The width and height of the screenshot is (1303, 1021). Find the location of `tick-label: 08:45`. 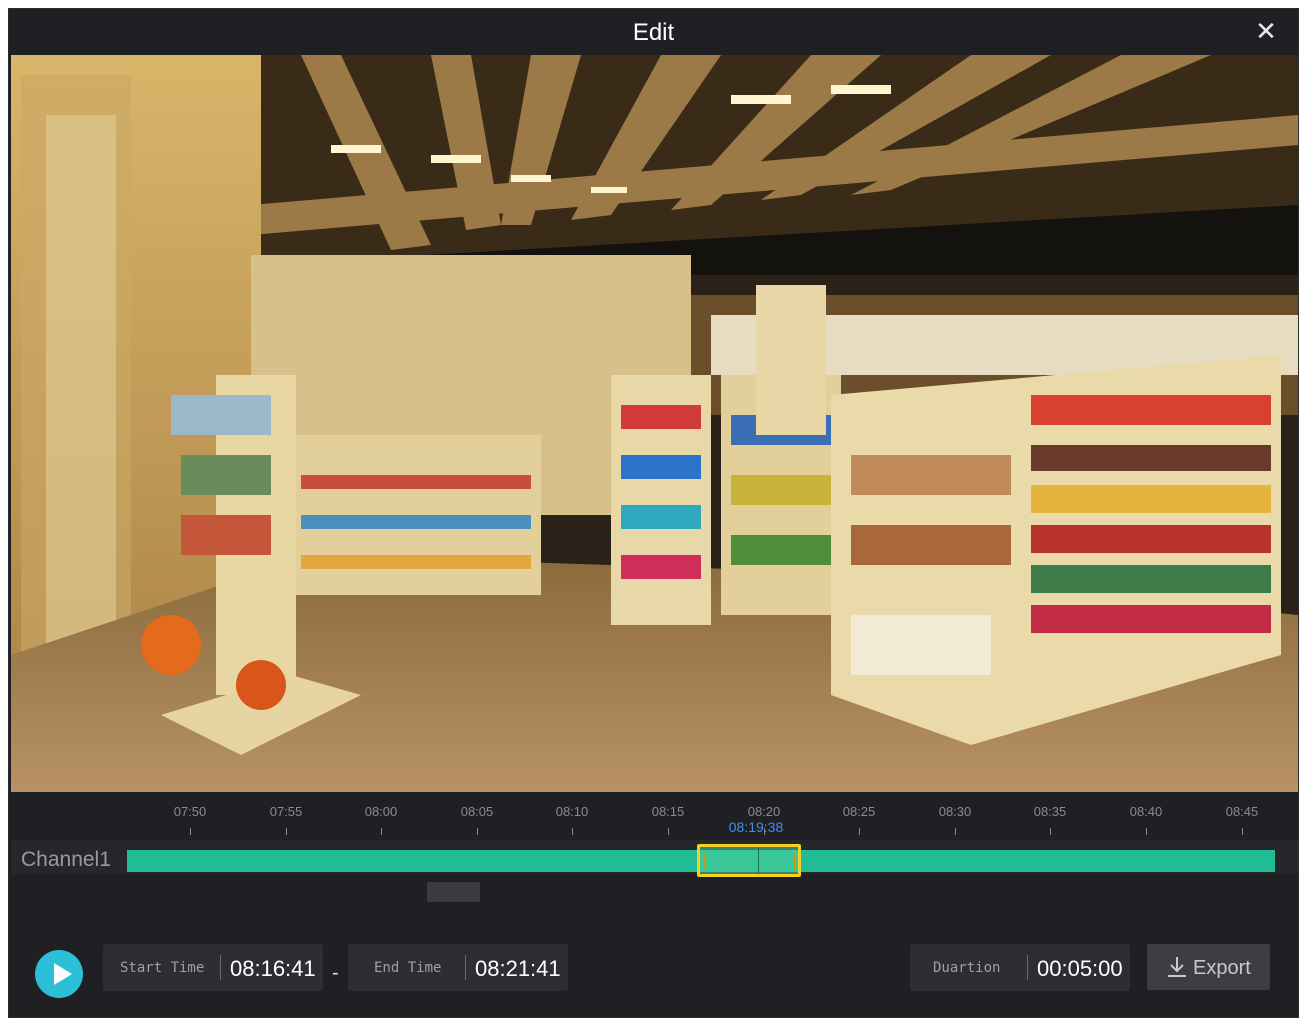

tick-label: 08:45 is located at coordinates (1242, 811).